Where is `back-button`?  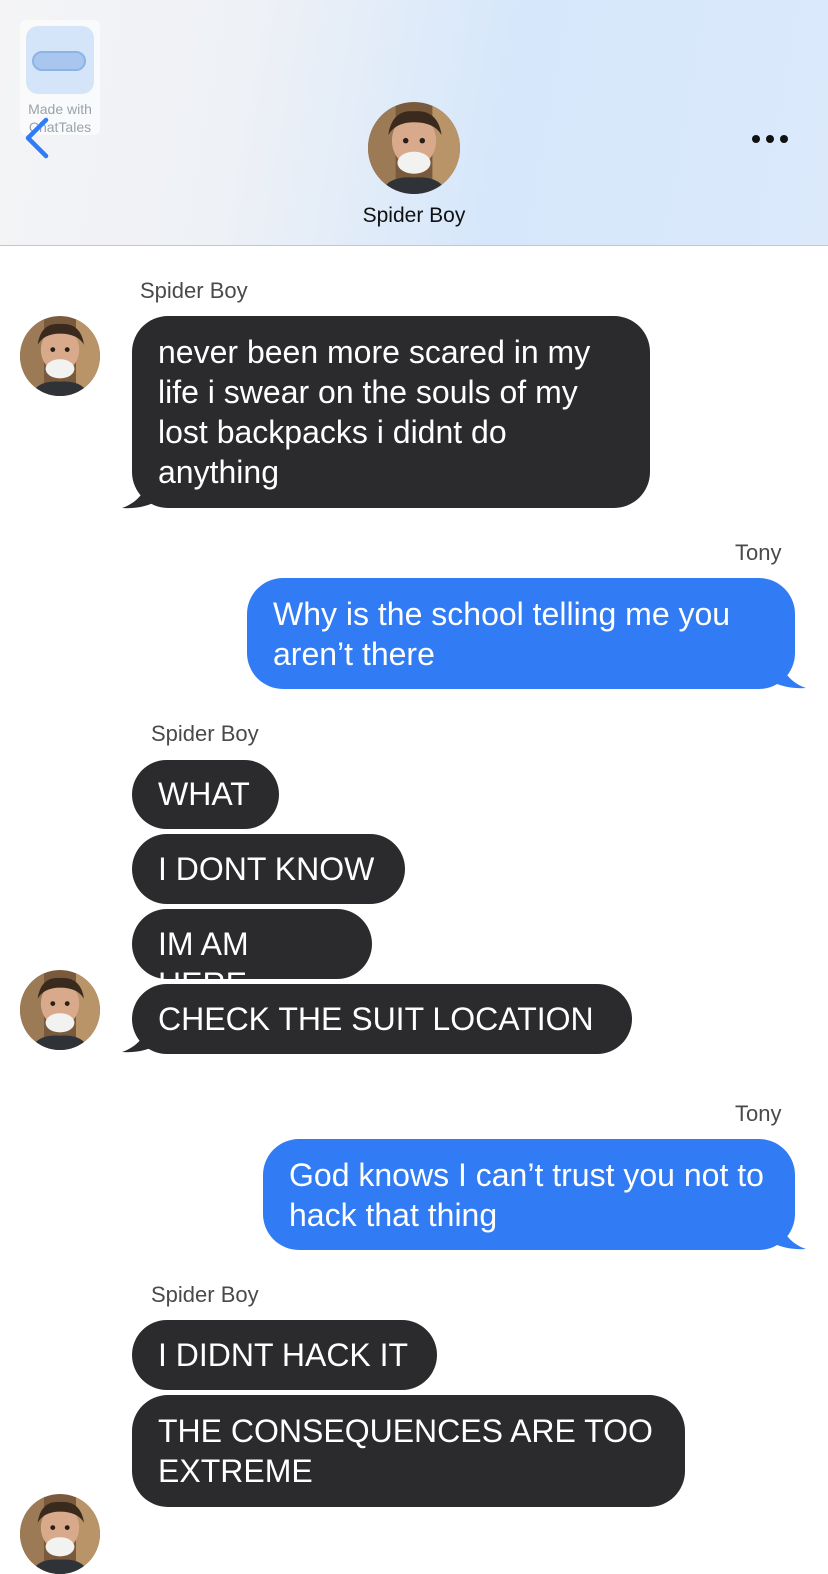 back-button is located at coordinates (40, 140).